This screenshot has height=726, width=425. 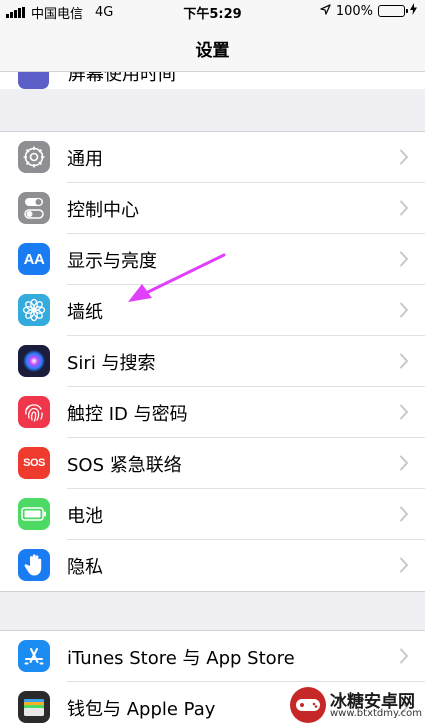 What do you see at coordinates (103, 210) in the screenshot?
I see `settings-row-label: 控制中心` at bounding box center [103, 210].